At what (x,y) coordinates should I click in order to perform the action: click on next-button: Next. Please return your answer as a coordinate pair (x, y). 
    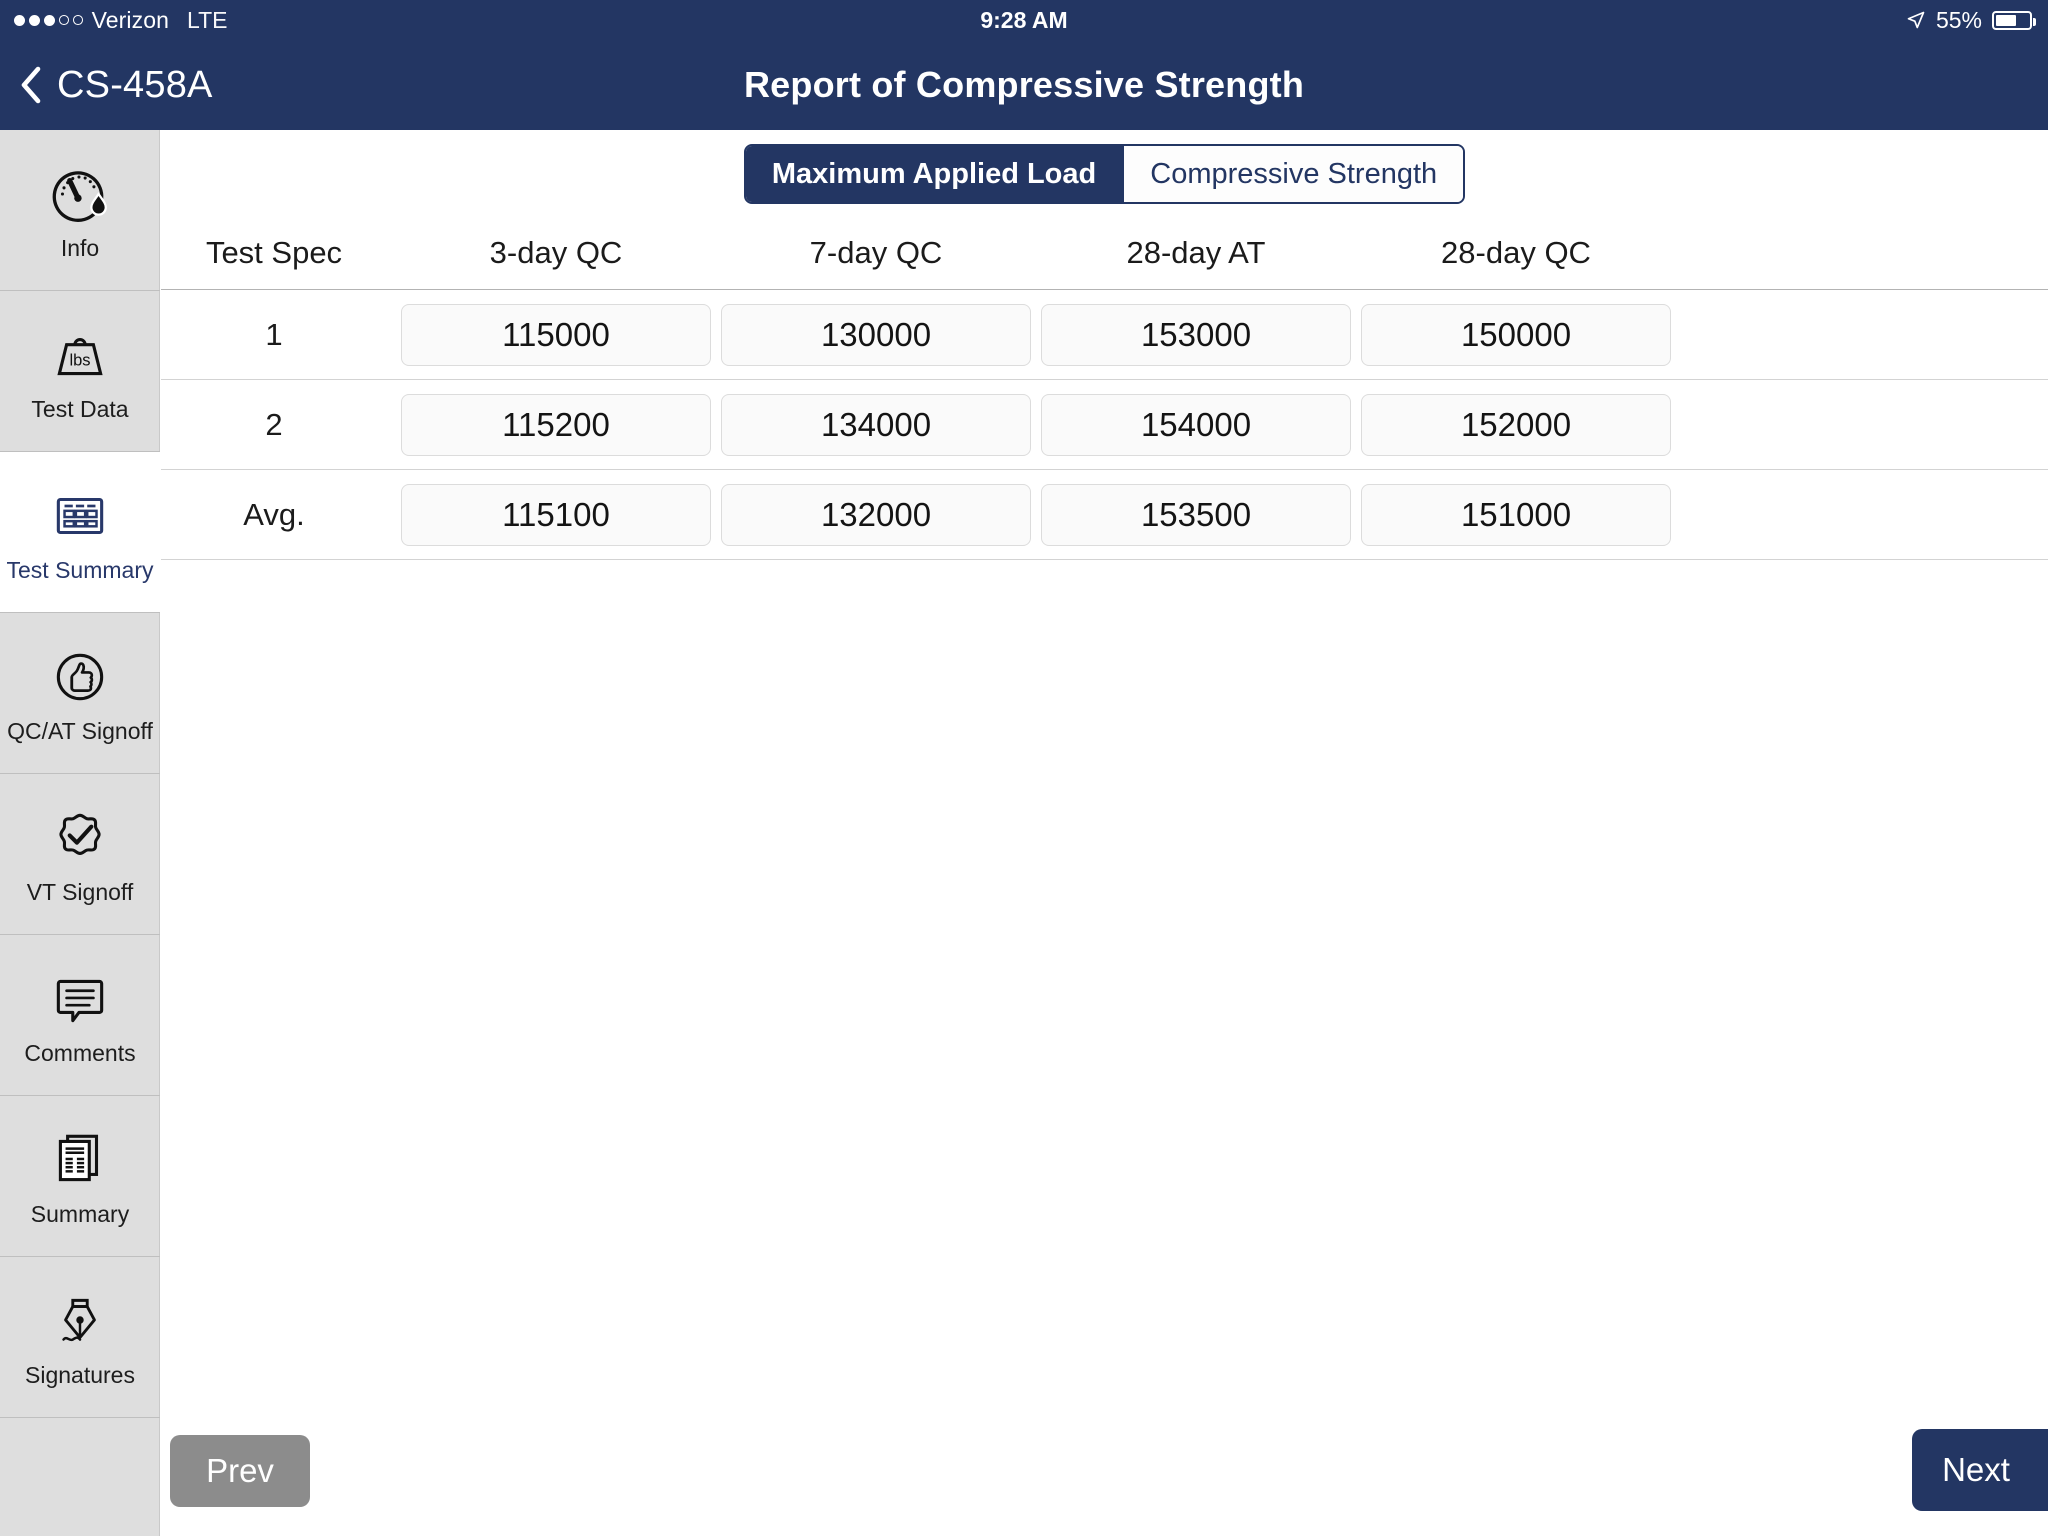
    Looking at the image, I should click on (1980, 1470).